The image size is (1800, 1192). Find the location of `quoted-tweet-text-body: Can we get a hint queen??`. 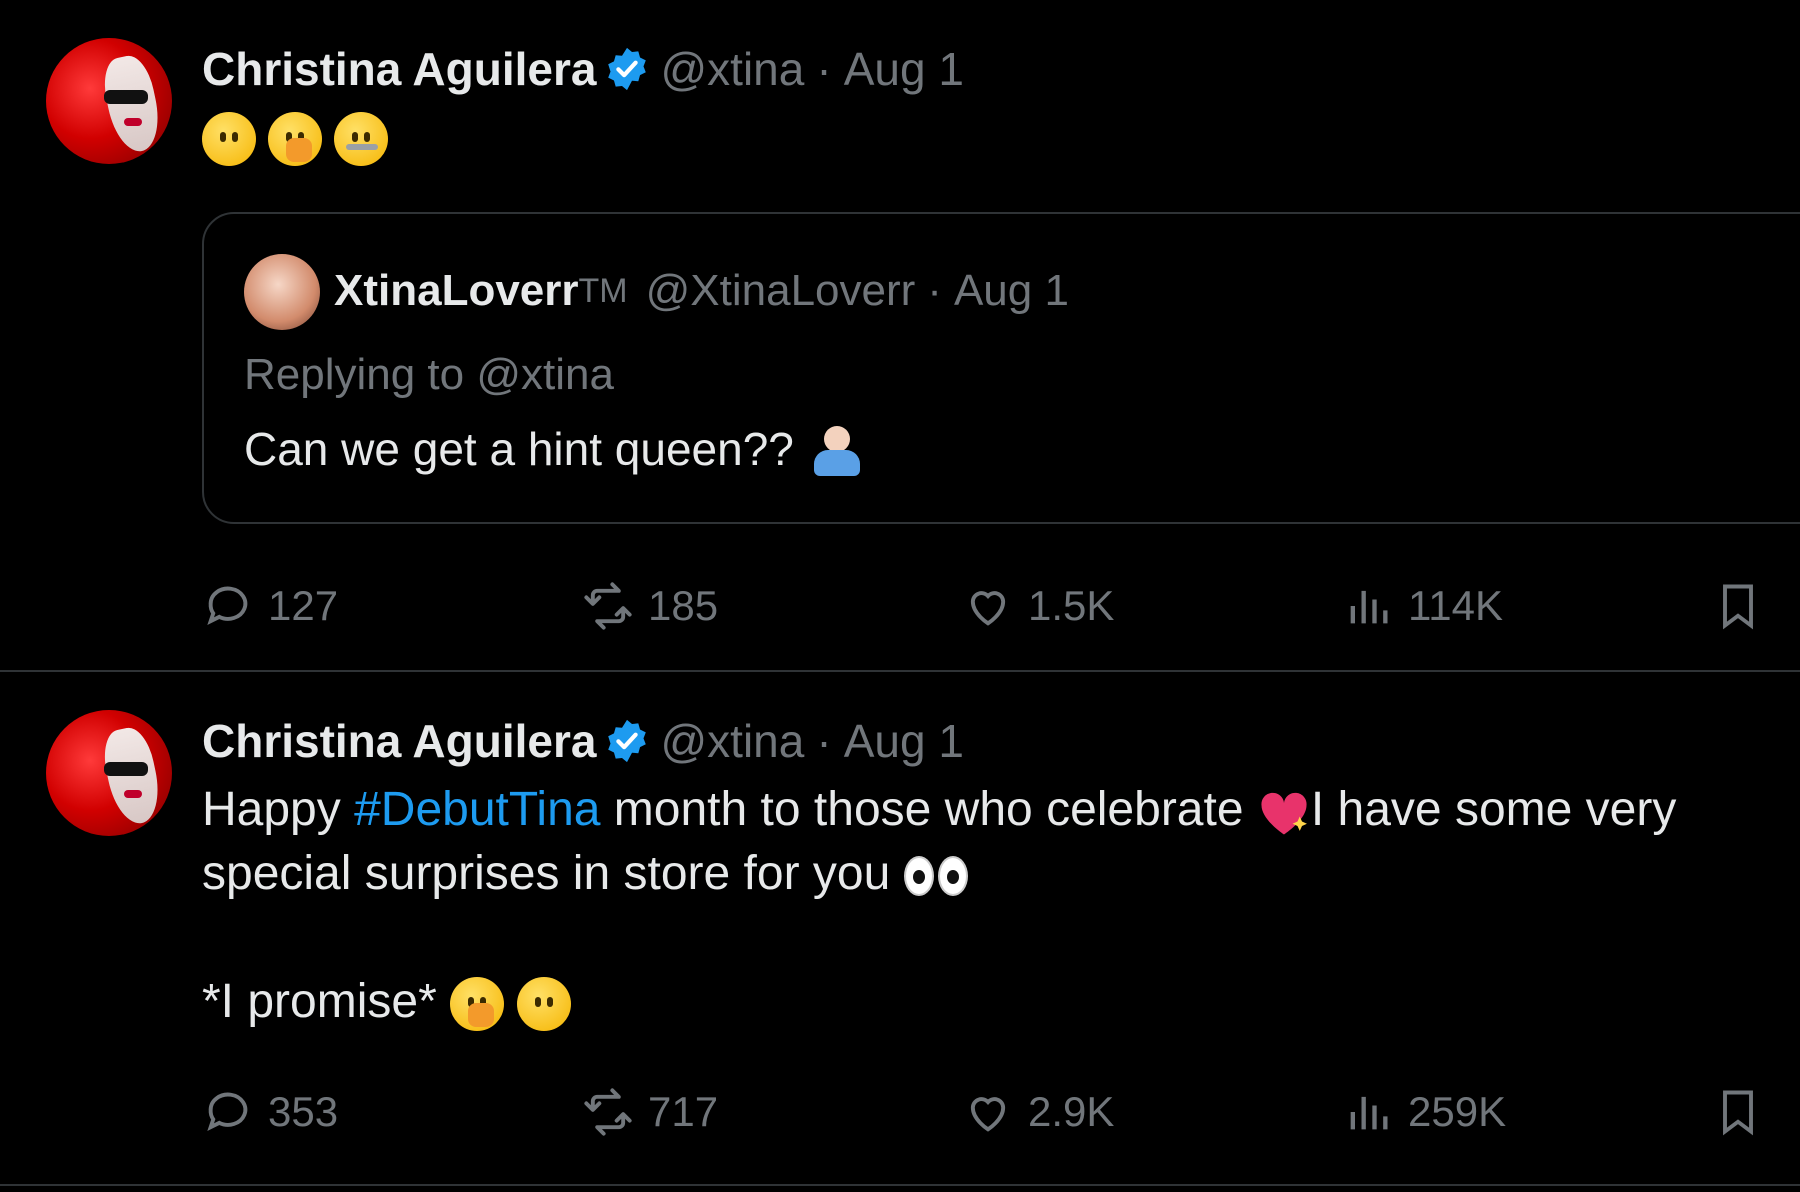

quoted-tweet-text-body: Can we get a hint queen?? is located at coordinates (519, 449).